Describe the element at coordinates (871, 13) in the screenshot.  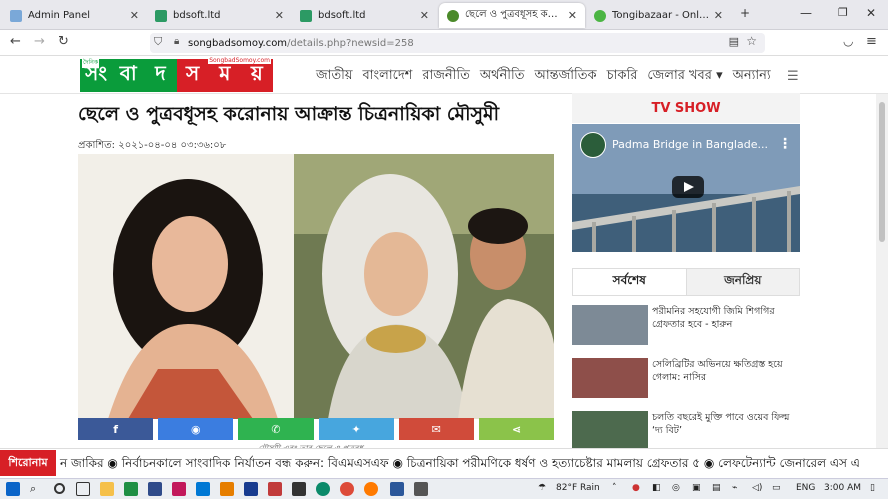
I see `close-window-icon: ✕` at that location.